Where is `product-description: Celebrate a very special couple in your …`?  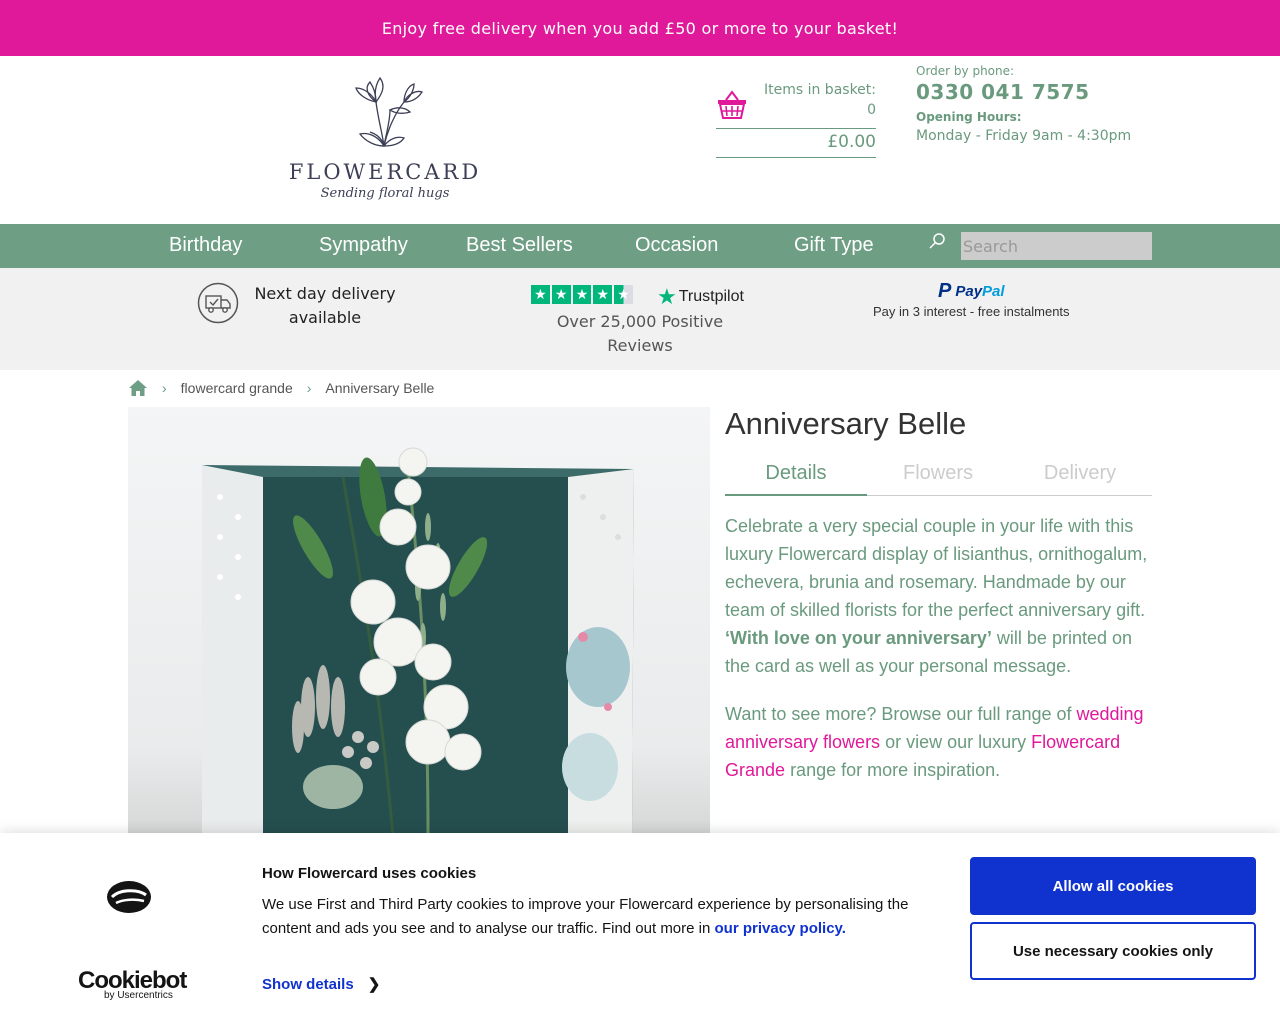
product-description: Celebrate a very special couple in your … is located at coordinates (940, 658).